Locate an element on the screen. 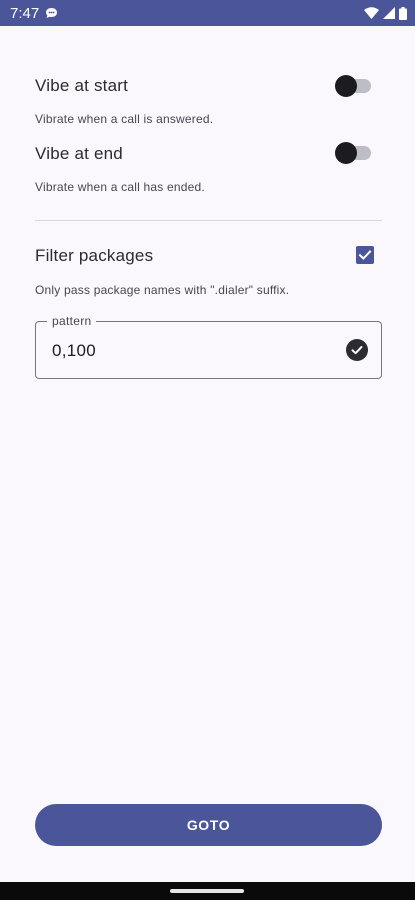 Image resolution: width=415 pixels, height=900 pixels. pattern-label: pattern is located at coordinates (72, 321).